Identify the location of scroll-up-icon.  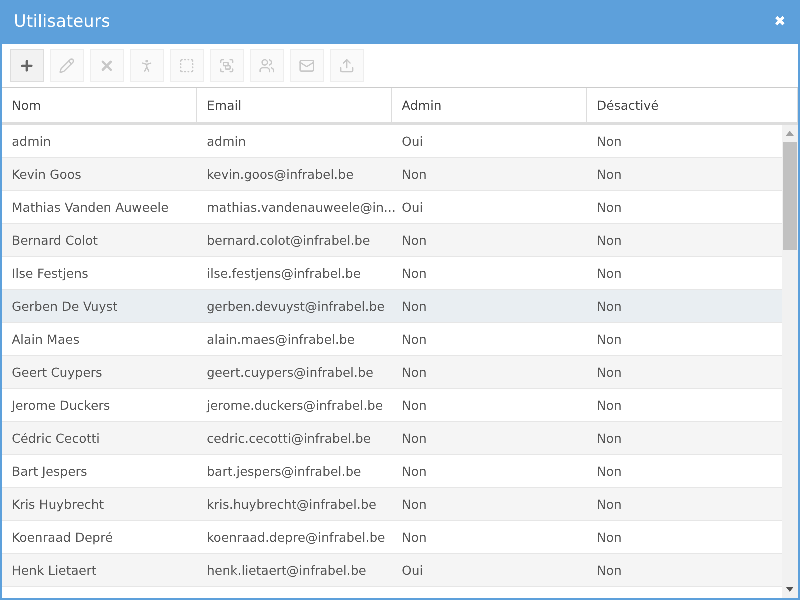
(790, 133).